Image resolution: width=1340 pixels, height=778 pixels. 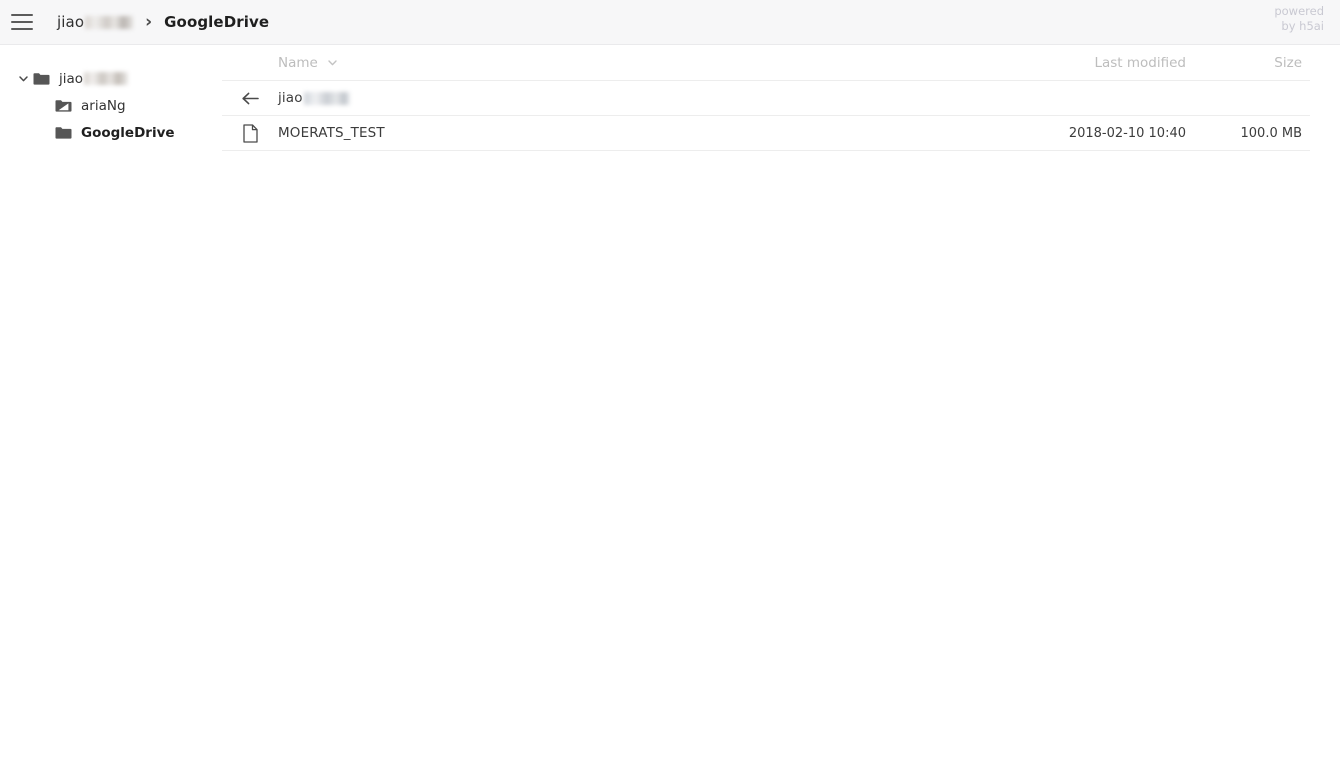 What do you see at coordinates (1302, 25) in the screenshot?
I see `powered-line-2: by h5ai` at bounding box center [1302, 25].